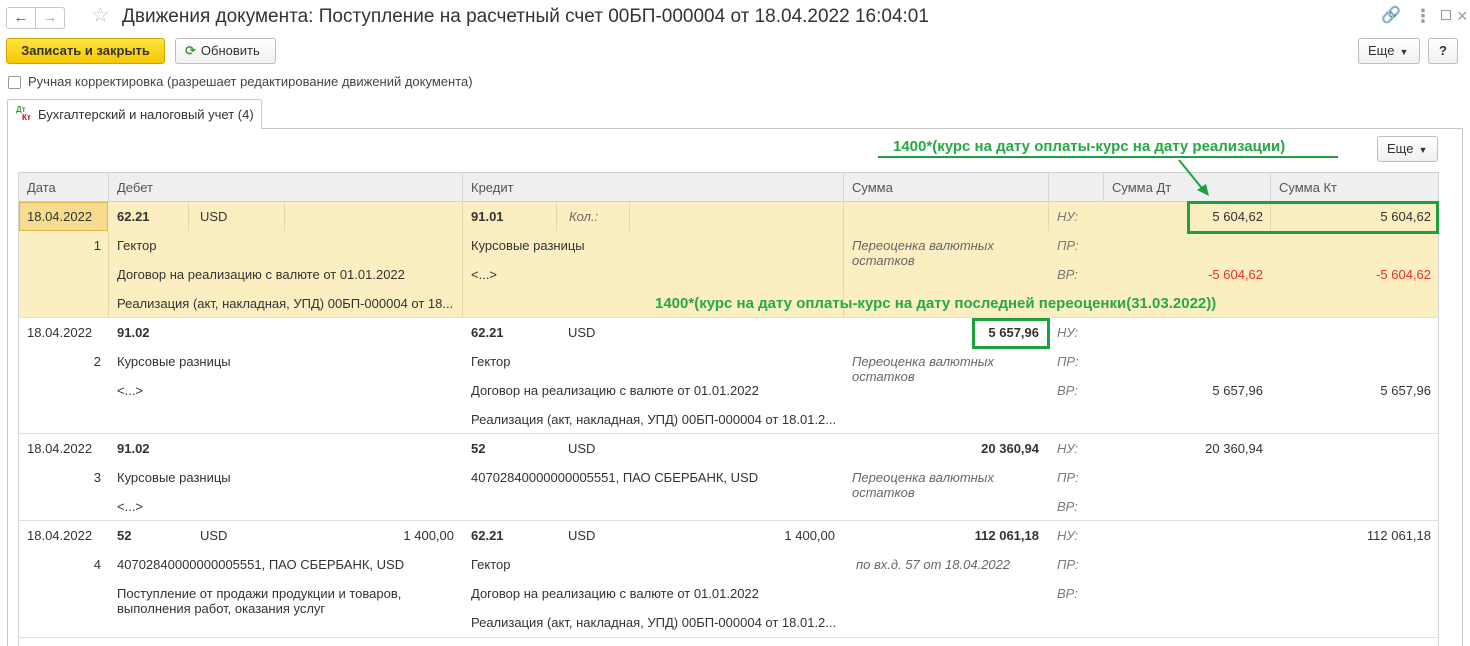  Describe the element at coordinates (1400, 148) in the screenshot. I see `table-more-label: Еще` at that location.